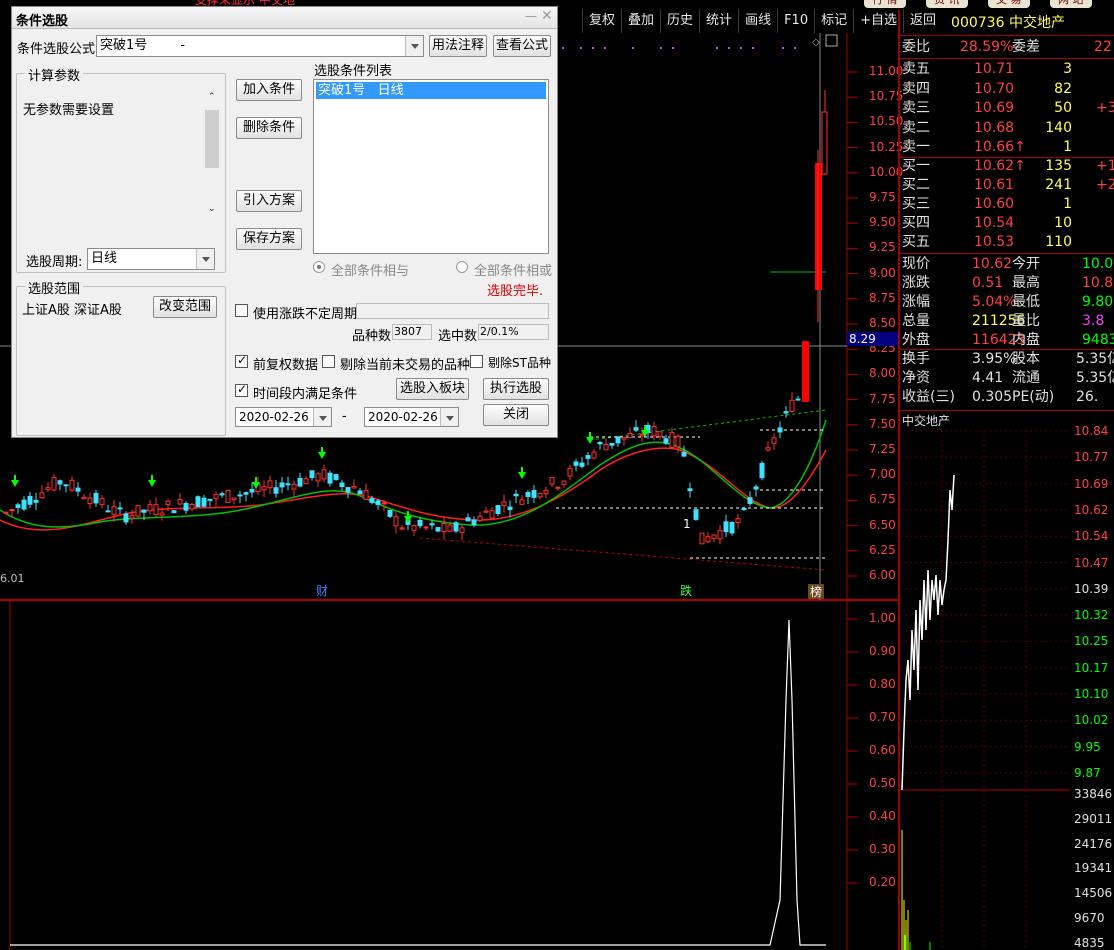 The width and height of the screenshot is (1114, 950). I want to click on radio-all-and, so click(319, 267).